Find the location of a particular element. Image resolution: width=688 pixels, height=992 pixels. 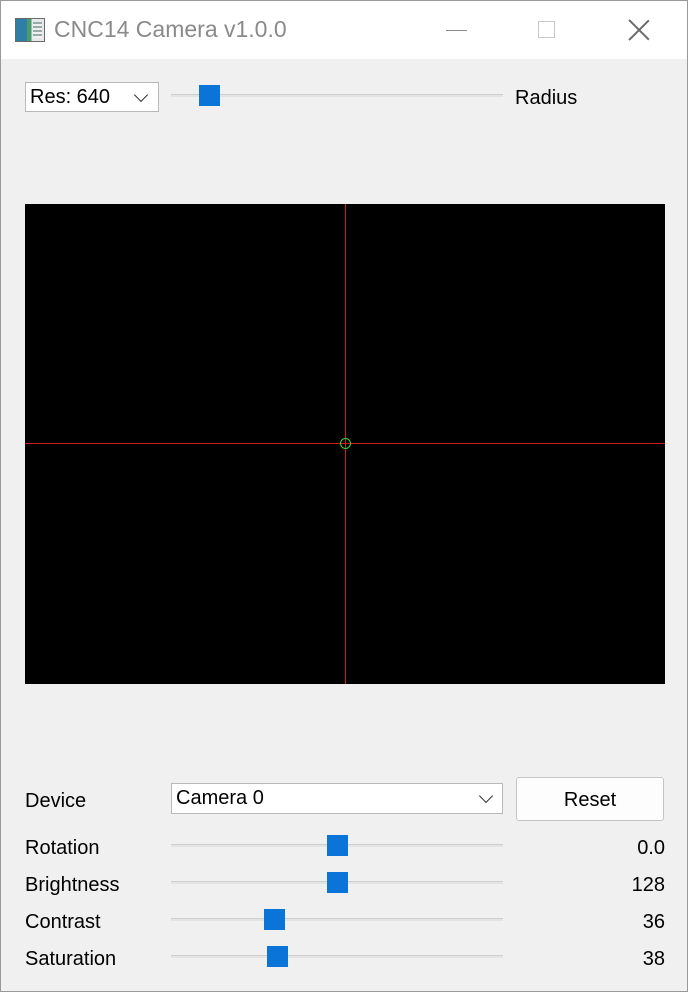

saturation-label: Saturation is located at coordinates (71, 959).